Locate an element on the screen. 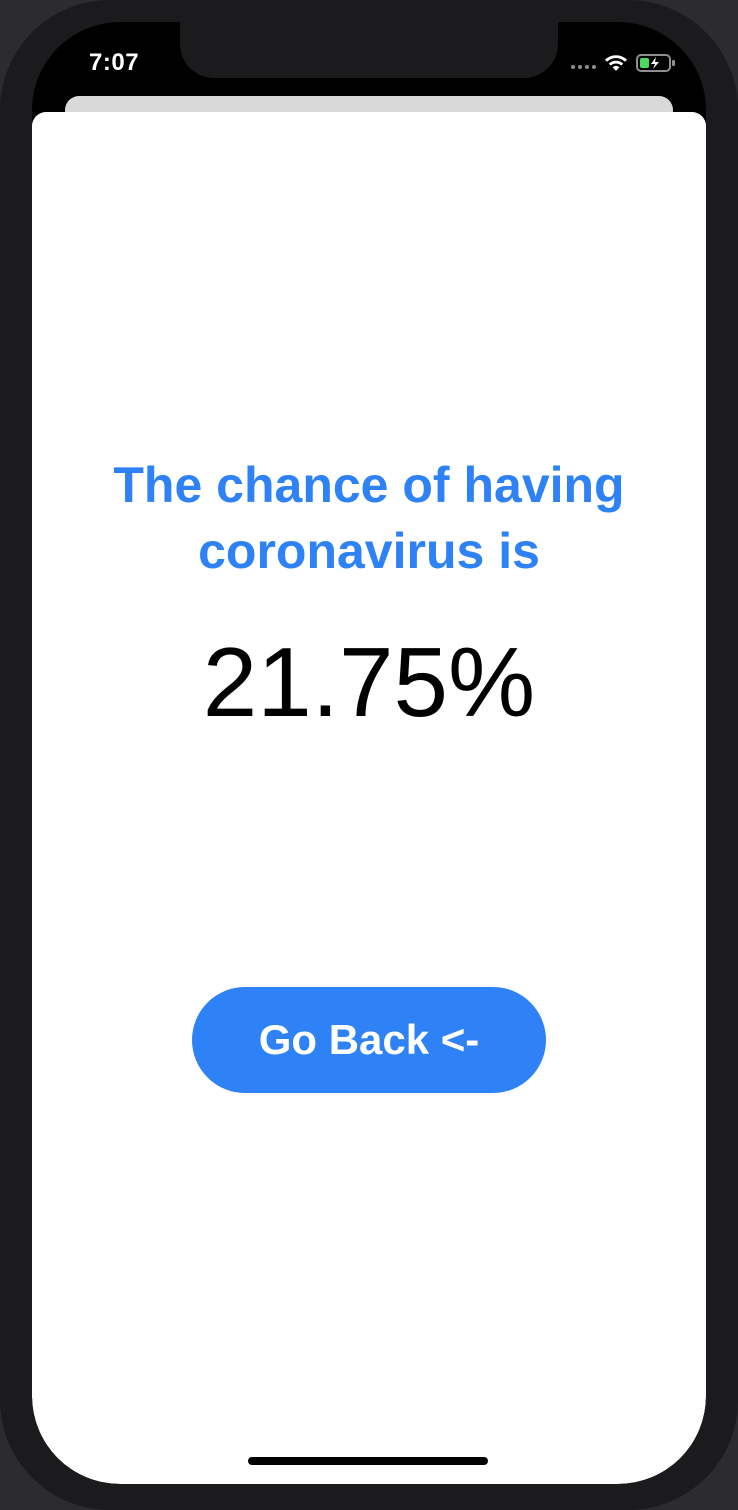 The height and width of the screenshot is (1510, 738). result-headline: The chance of having coronavirus is is located at coordinates (369, 518).